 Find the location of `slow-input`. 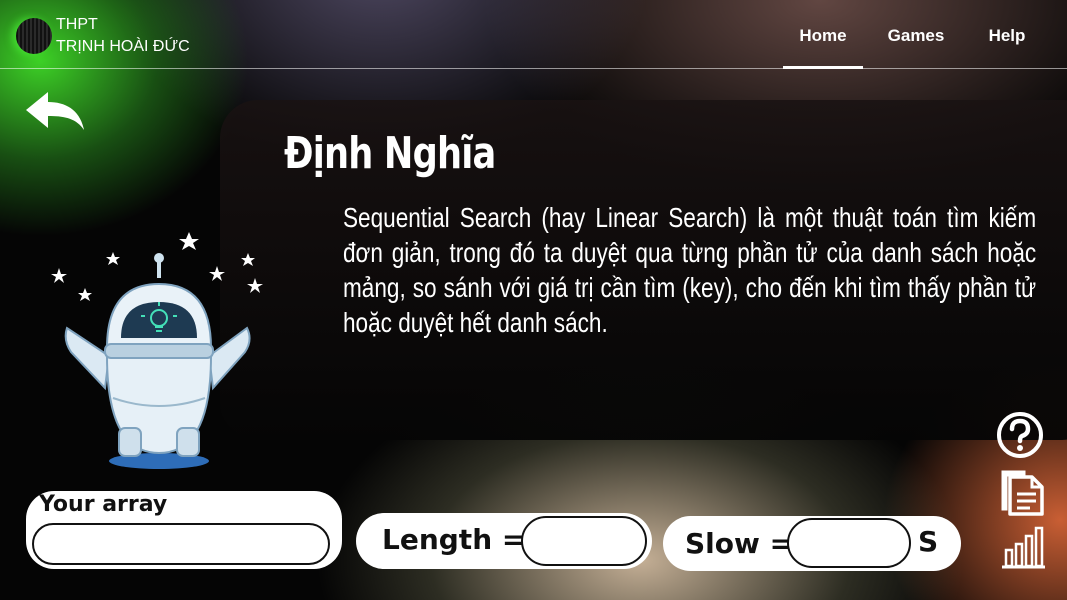

slow-input is located at coordinates (849, 543).